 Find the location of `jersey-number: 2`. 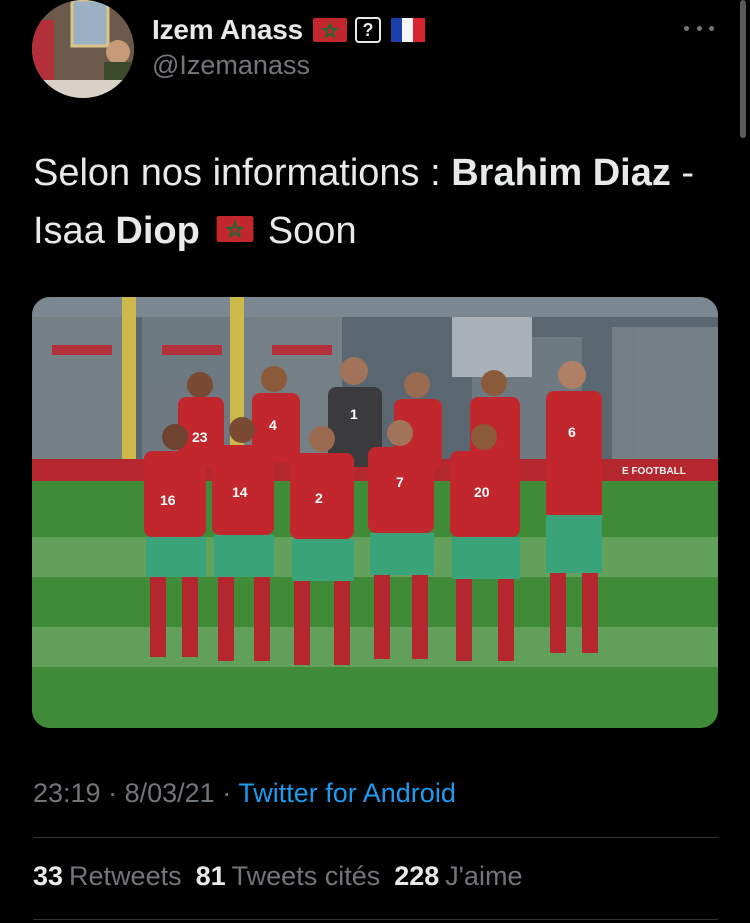

jersey-number: 2 is located at coordinates (319, 498).